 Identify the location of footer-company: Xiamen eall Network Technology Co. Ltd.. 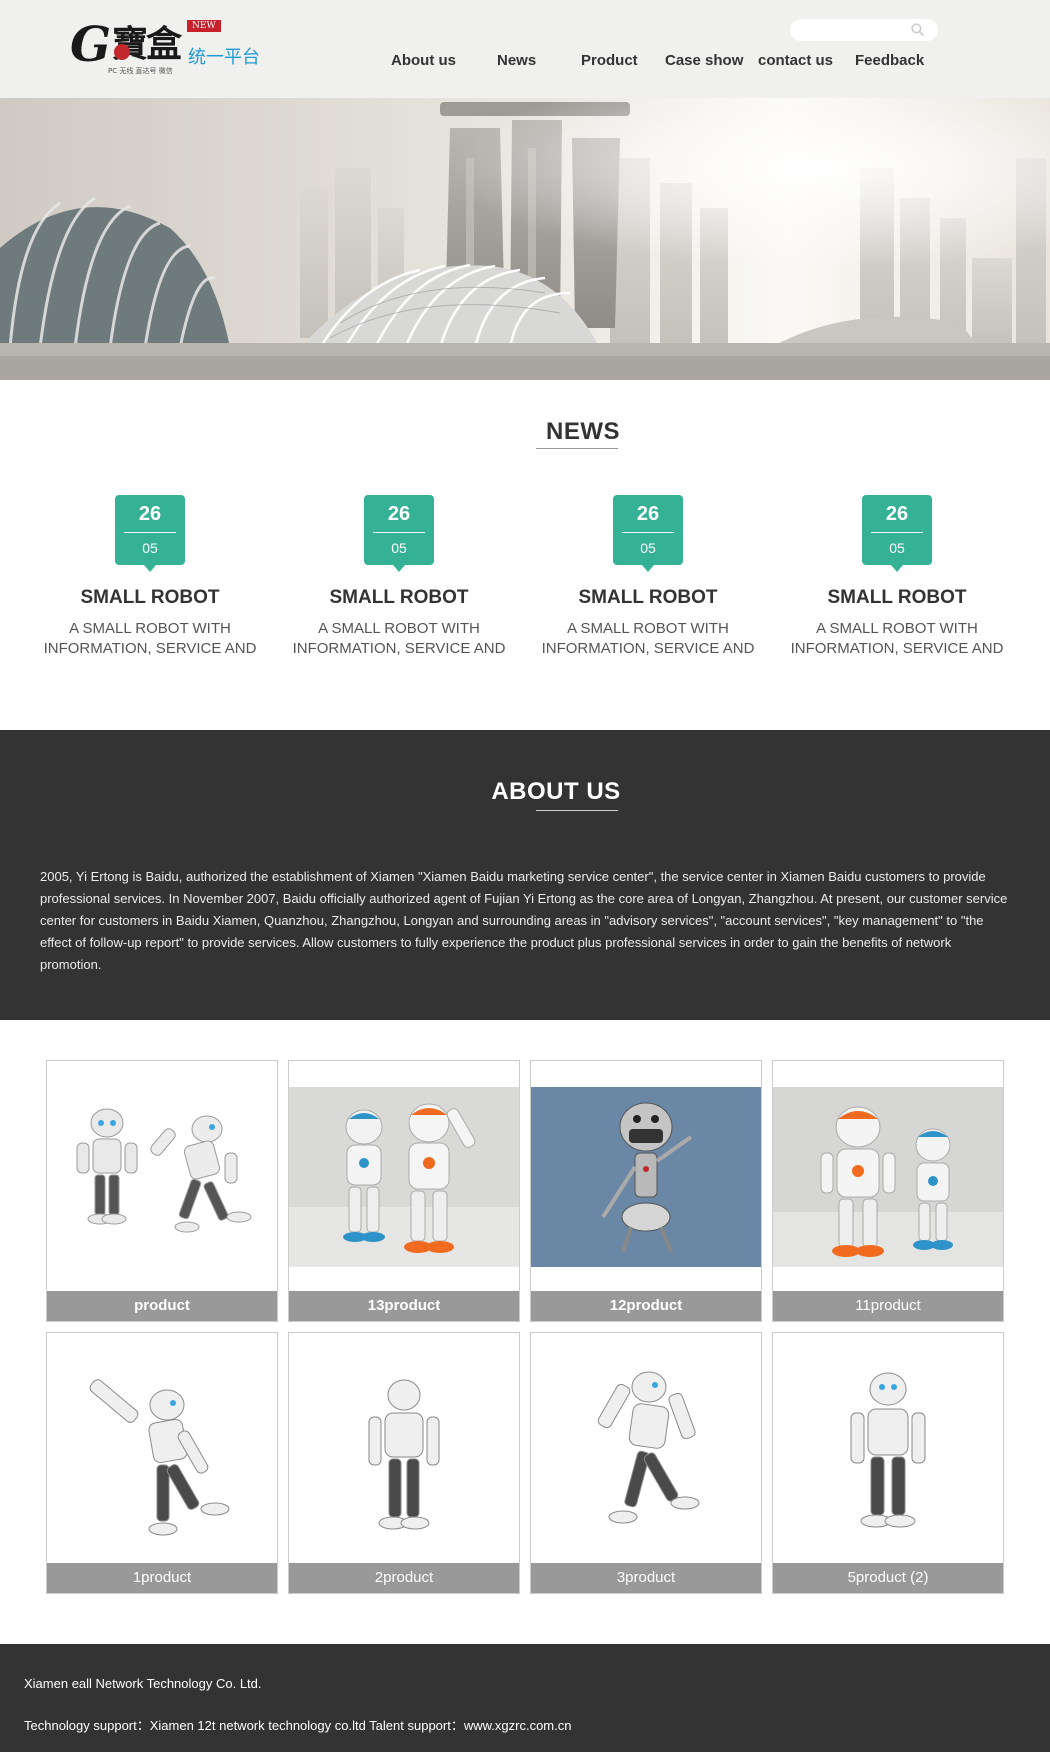
(143, 1683).